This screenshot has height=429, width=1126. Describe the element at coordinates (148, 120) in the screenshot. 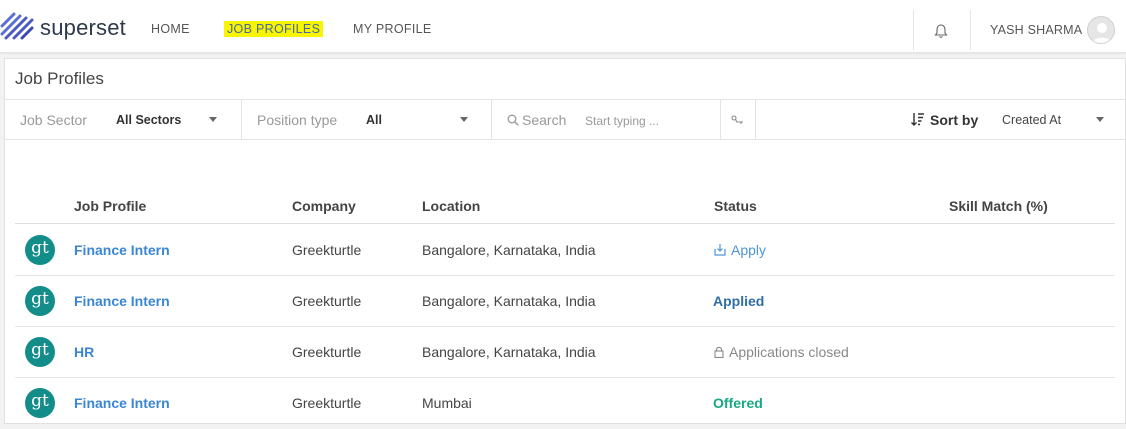

I see `job-sector-select: All Sectors` at that location.